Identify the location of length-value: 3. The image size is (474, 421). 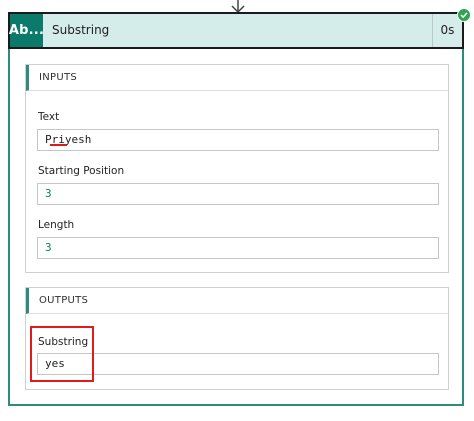
(238, 248).